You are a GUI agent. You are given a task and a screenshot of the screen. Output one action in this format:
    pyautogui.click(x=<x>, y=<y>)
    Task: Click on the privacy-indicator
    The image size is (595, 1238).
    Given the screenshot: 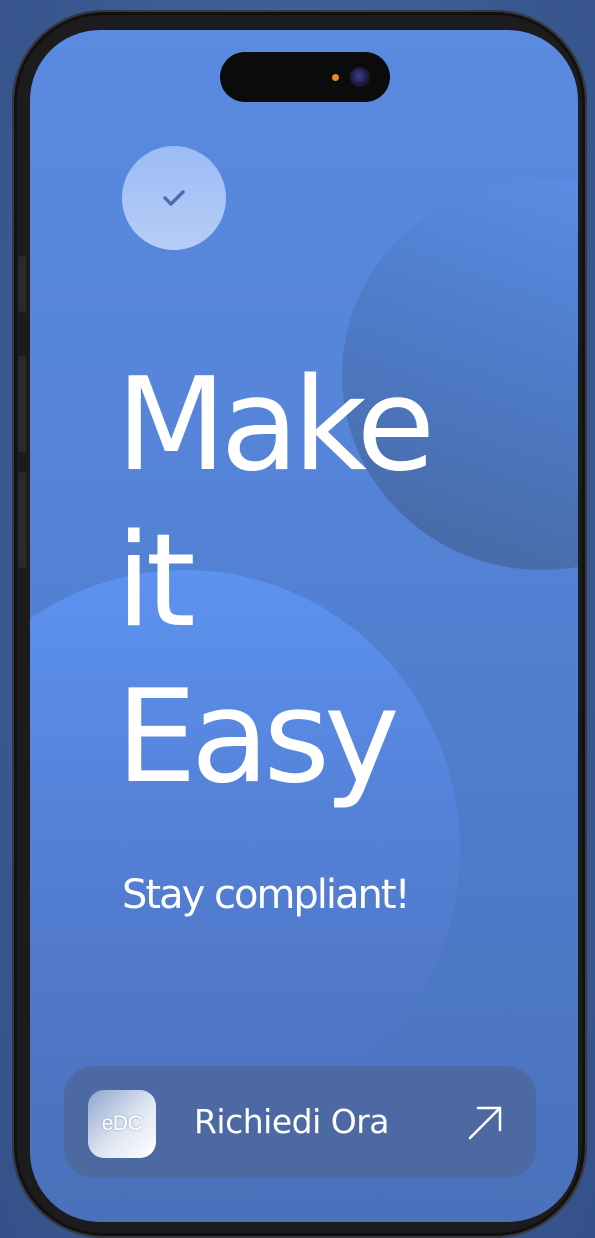 What is the action you would take?
    pyautogui.click(x=335, y=77)
    